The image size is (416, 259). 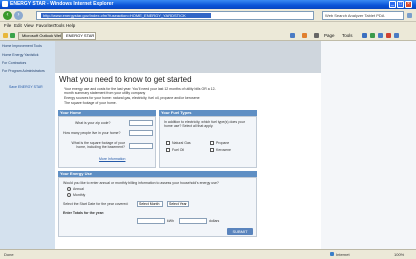 I want to click on minimize-button: _, so click(x=392, y=4).